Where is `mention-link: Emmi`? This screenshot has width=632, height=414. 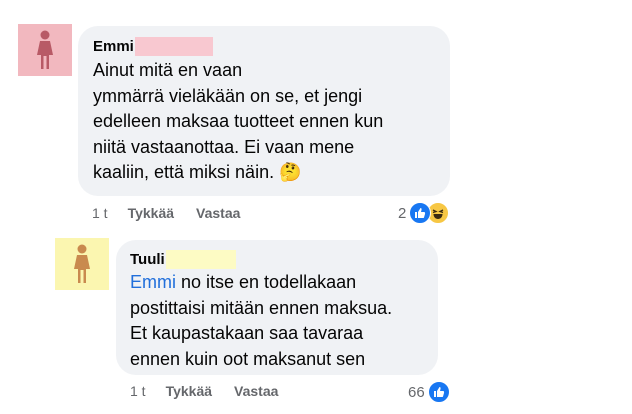
mention-link: Emmi is located at coordinates (153, 282).